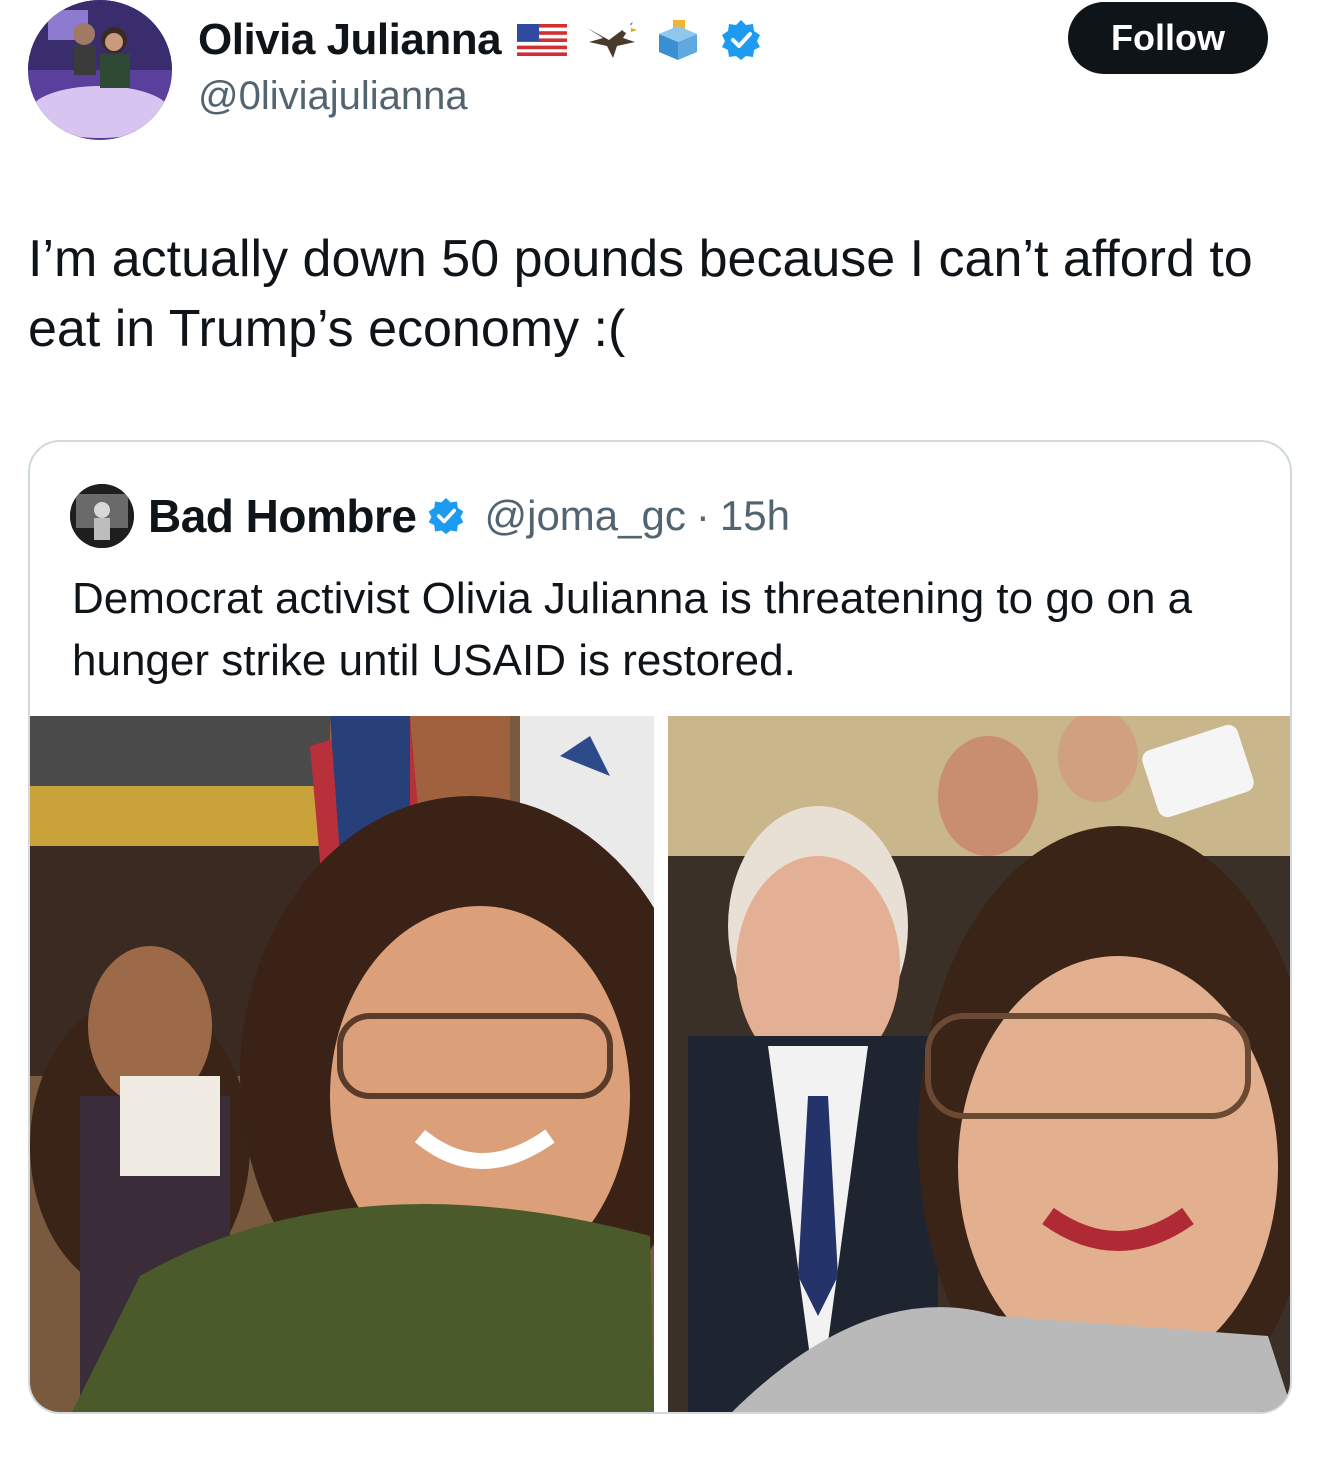 Image resolution: width=1320 pixels, height=1472 pixels. Describe the element at coordinates (469, 516) in the screenshot. I see `quote-header: Bad Hombre @joma_gc · 15h` at that location.